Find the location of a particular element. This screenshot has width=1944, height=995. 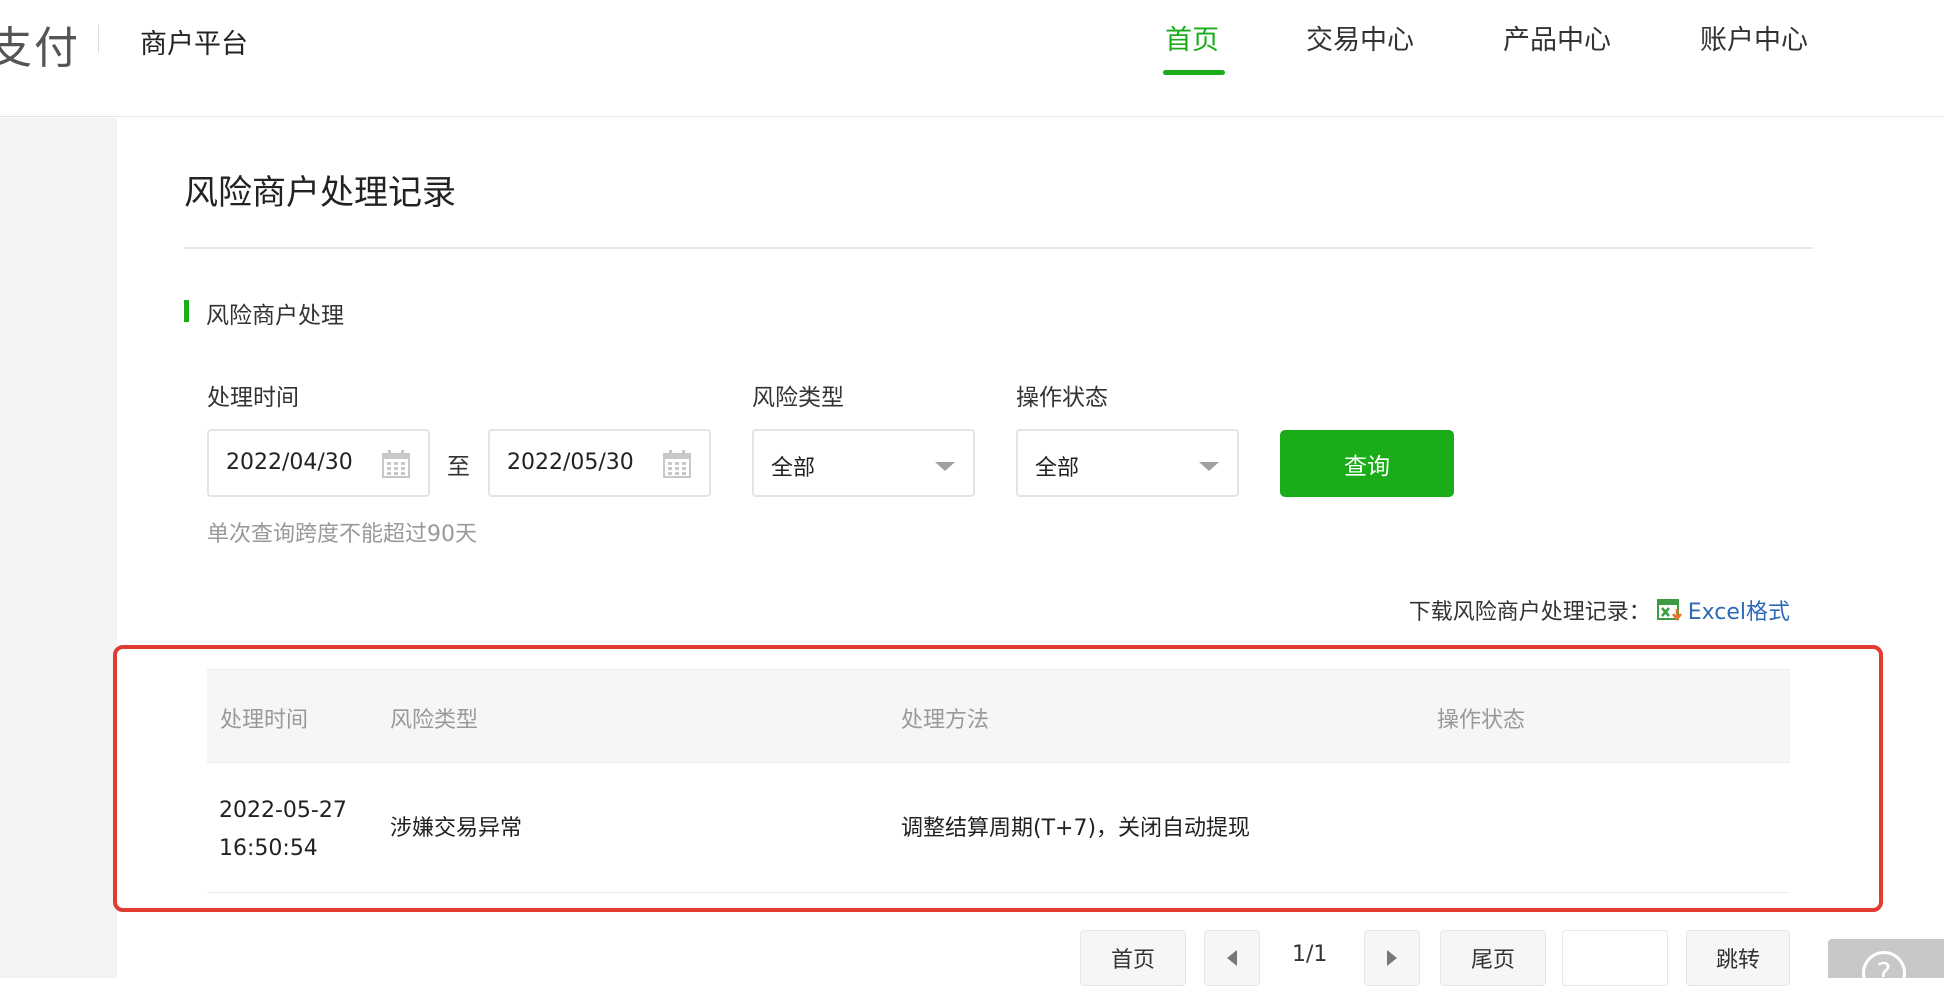

nav-active-indicator is located at coordinates (1194, 72).